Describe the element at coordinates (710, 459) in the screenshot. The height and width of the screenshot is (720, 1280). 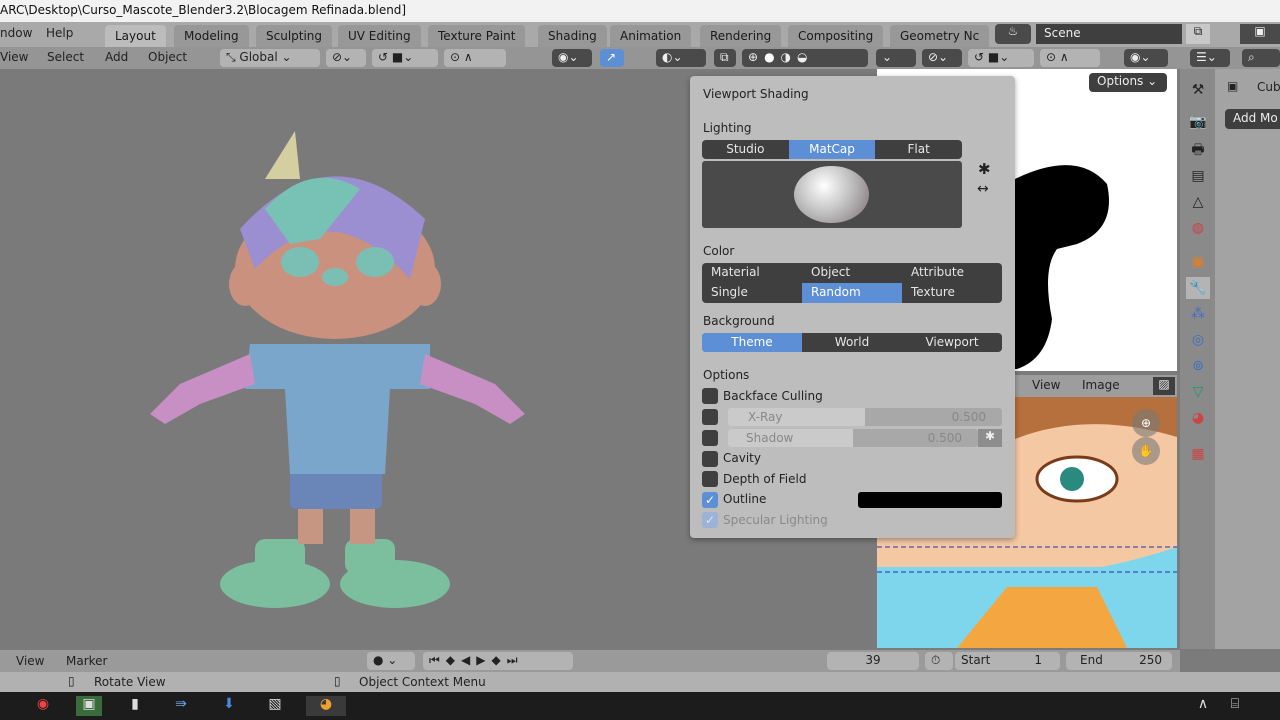
I see `cavity-checkbox` at that location.